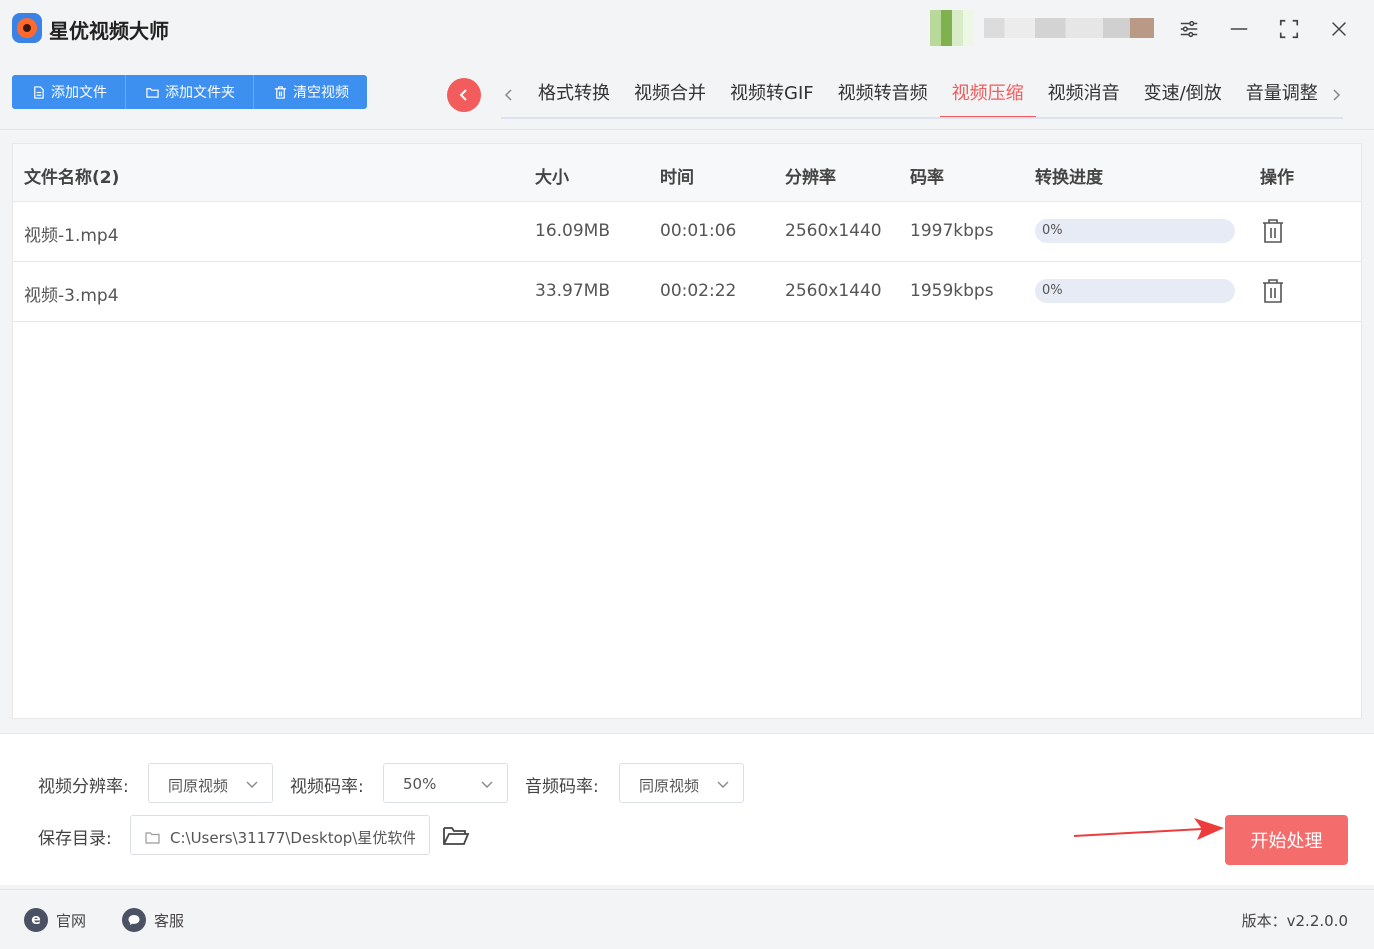 The image size is (1374, 949). What do you see at coordinates (109, 31) in the screenshot?
I see `app-title: 星优视频大师` at bounding box center [109, 31].